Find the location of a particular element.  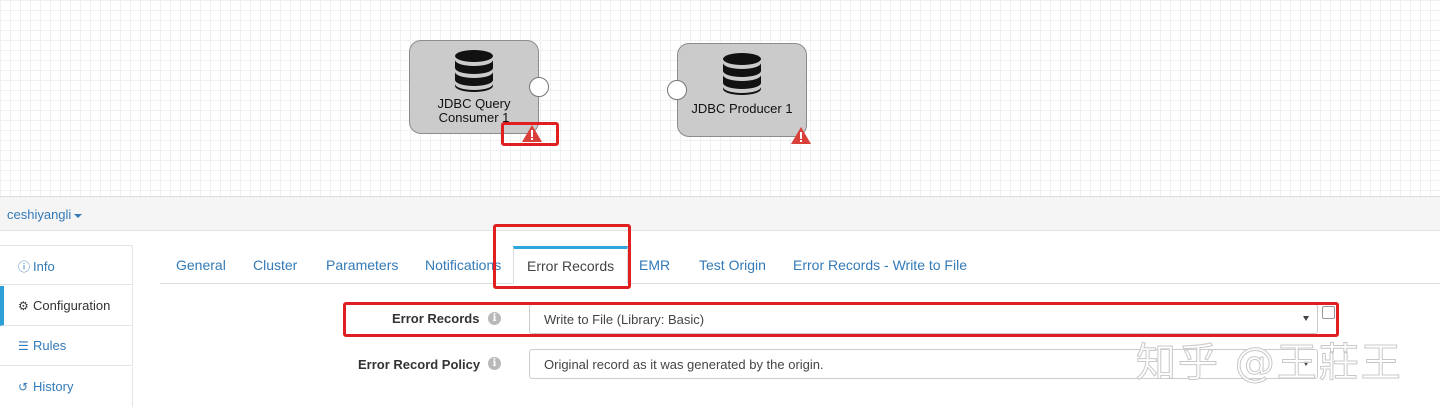

pipeline-bar: ceshiyangli is located at coordinates (720, 213).